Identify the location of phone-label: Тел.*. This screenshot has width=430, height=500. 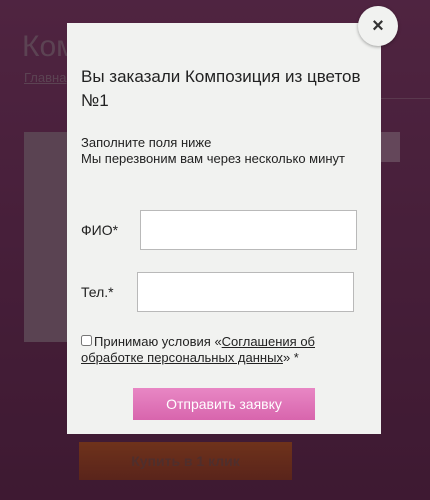
(97, 292).